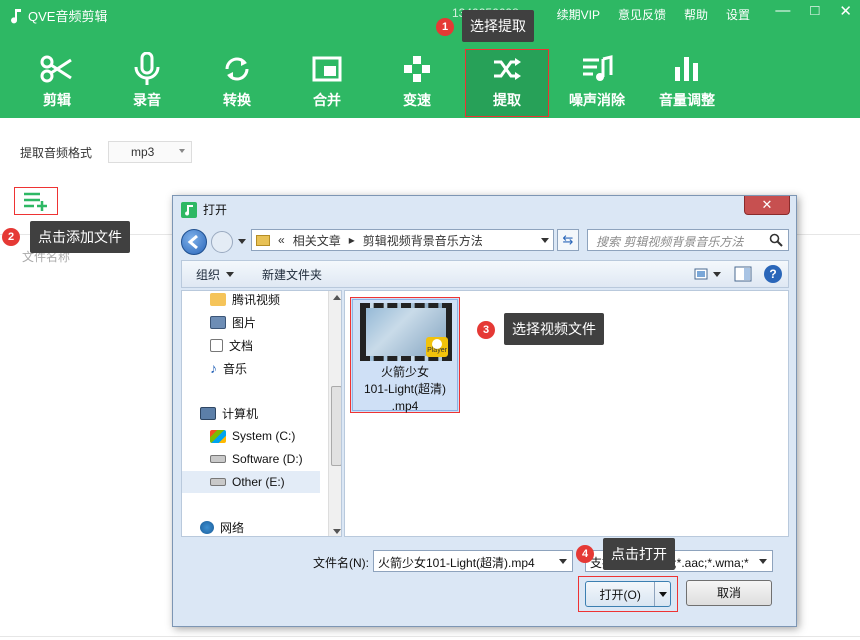  What do you see at coordinates (222, 242) in the screenshot?
I see `forward-button` at bounding box center [222, 242].